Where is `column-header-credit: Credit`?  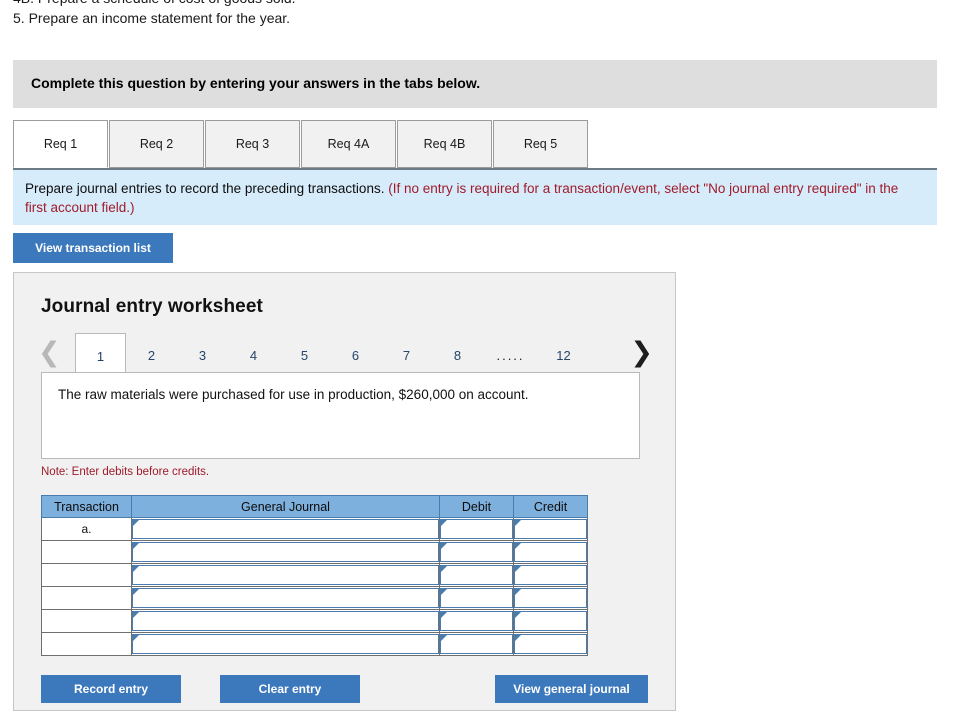 column-header-credit: Credit is located at coordinates (550, 506).